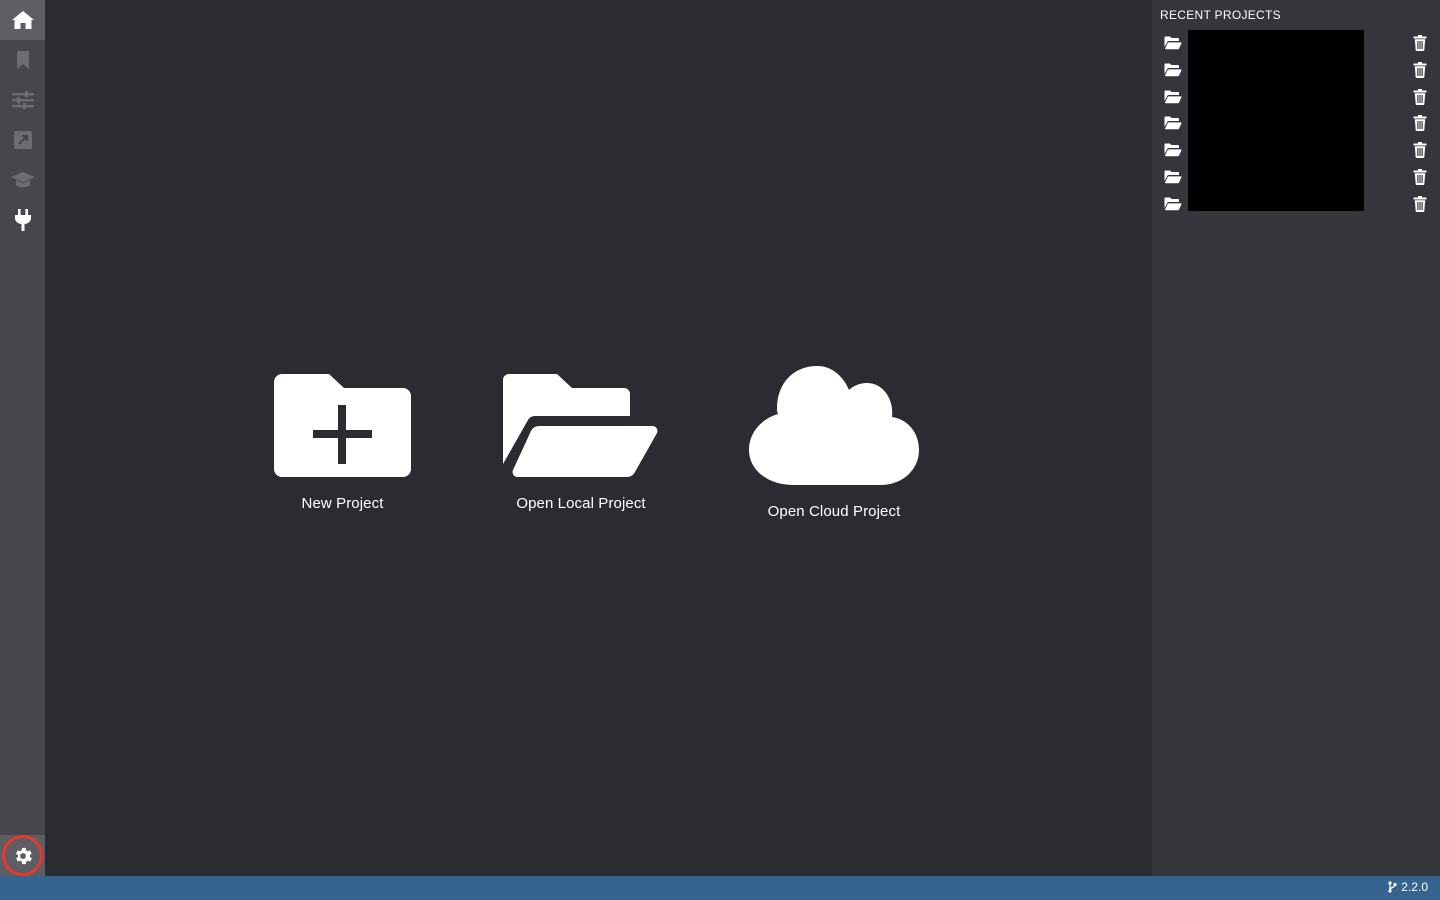 The image size is (1440, 900). What do you see at coordinates (1414, 887) in the screenshot?
I see `version-text: 2.2.0` at bounding box center [1414, 887].